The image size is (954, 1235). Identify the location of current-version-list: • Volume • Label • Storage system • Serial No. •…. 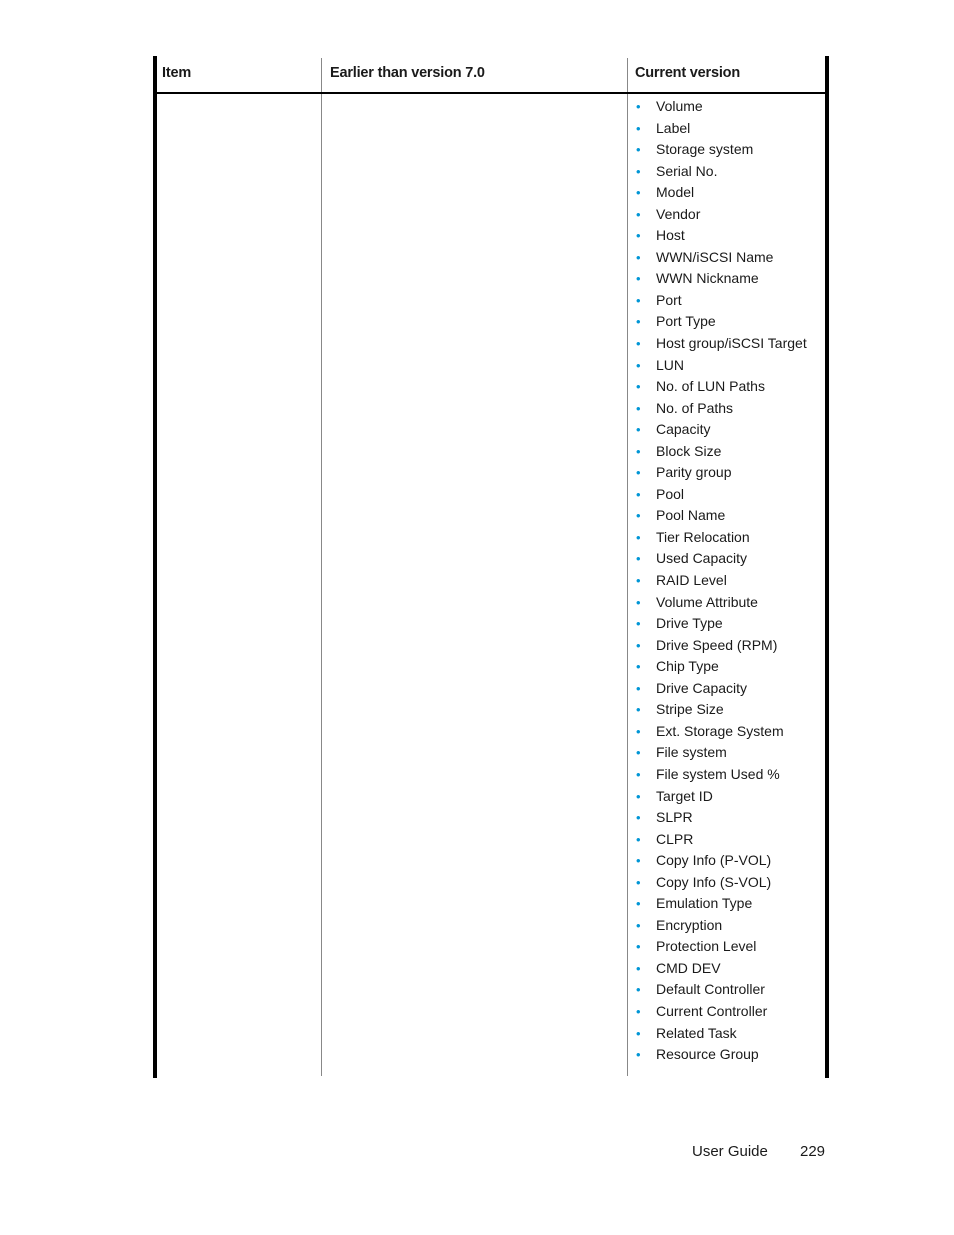
(720, 581).